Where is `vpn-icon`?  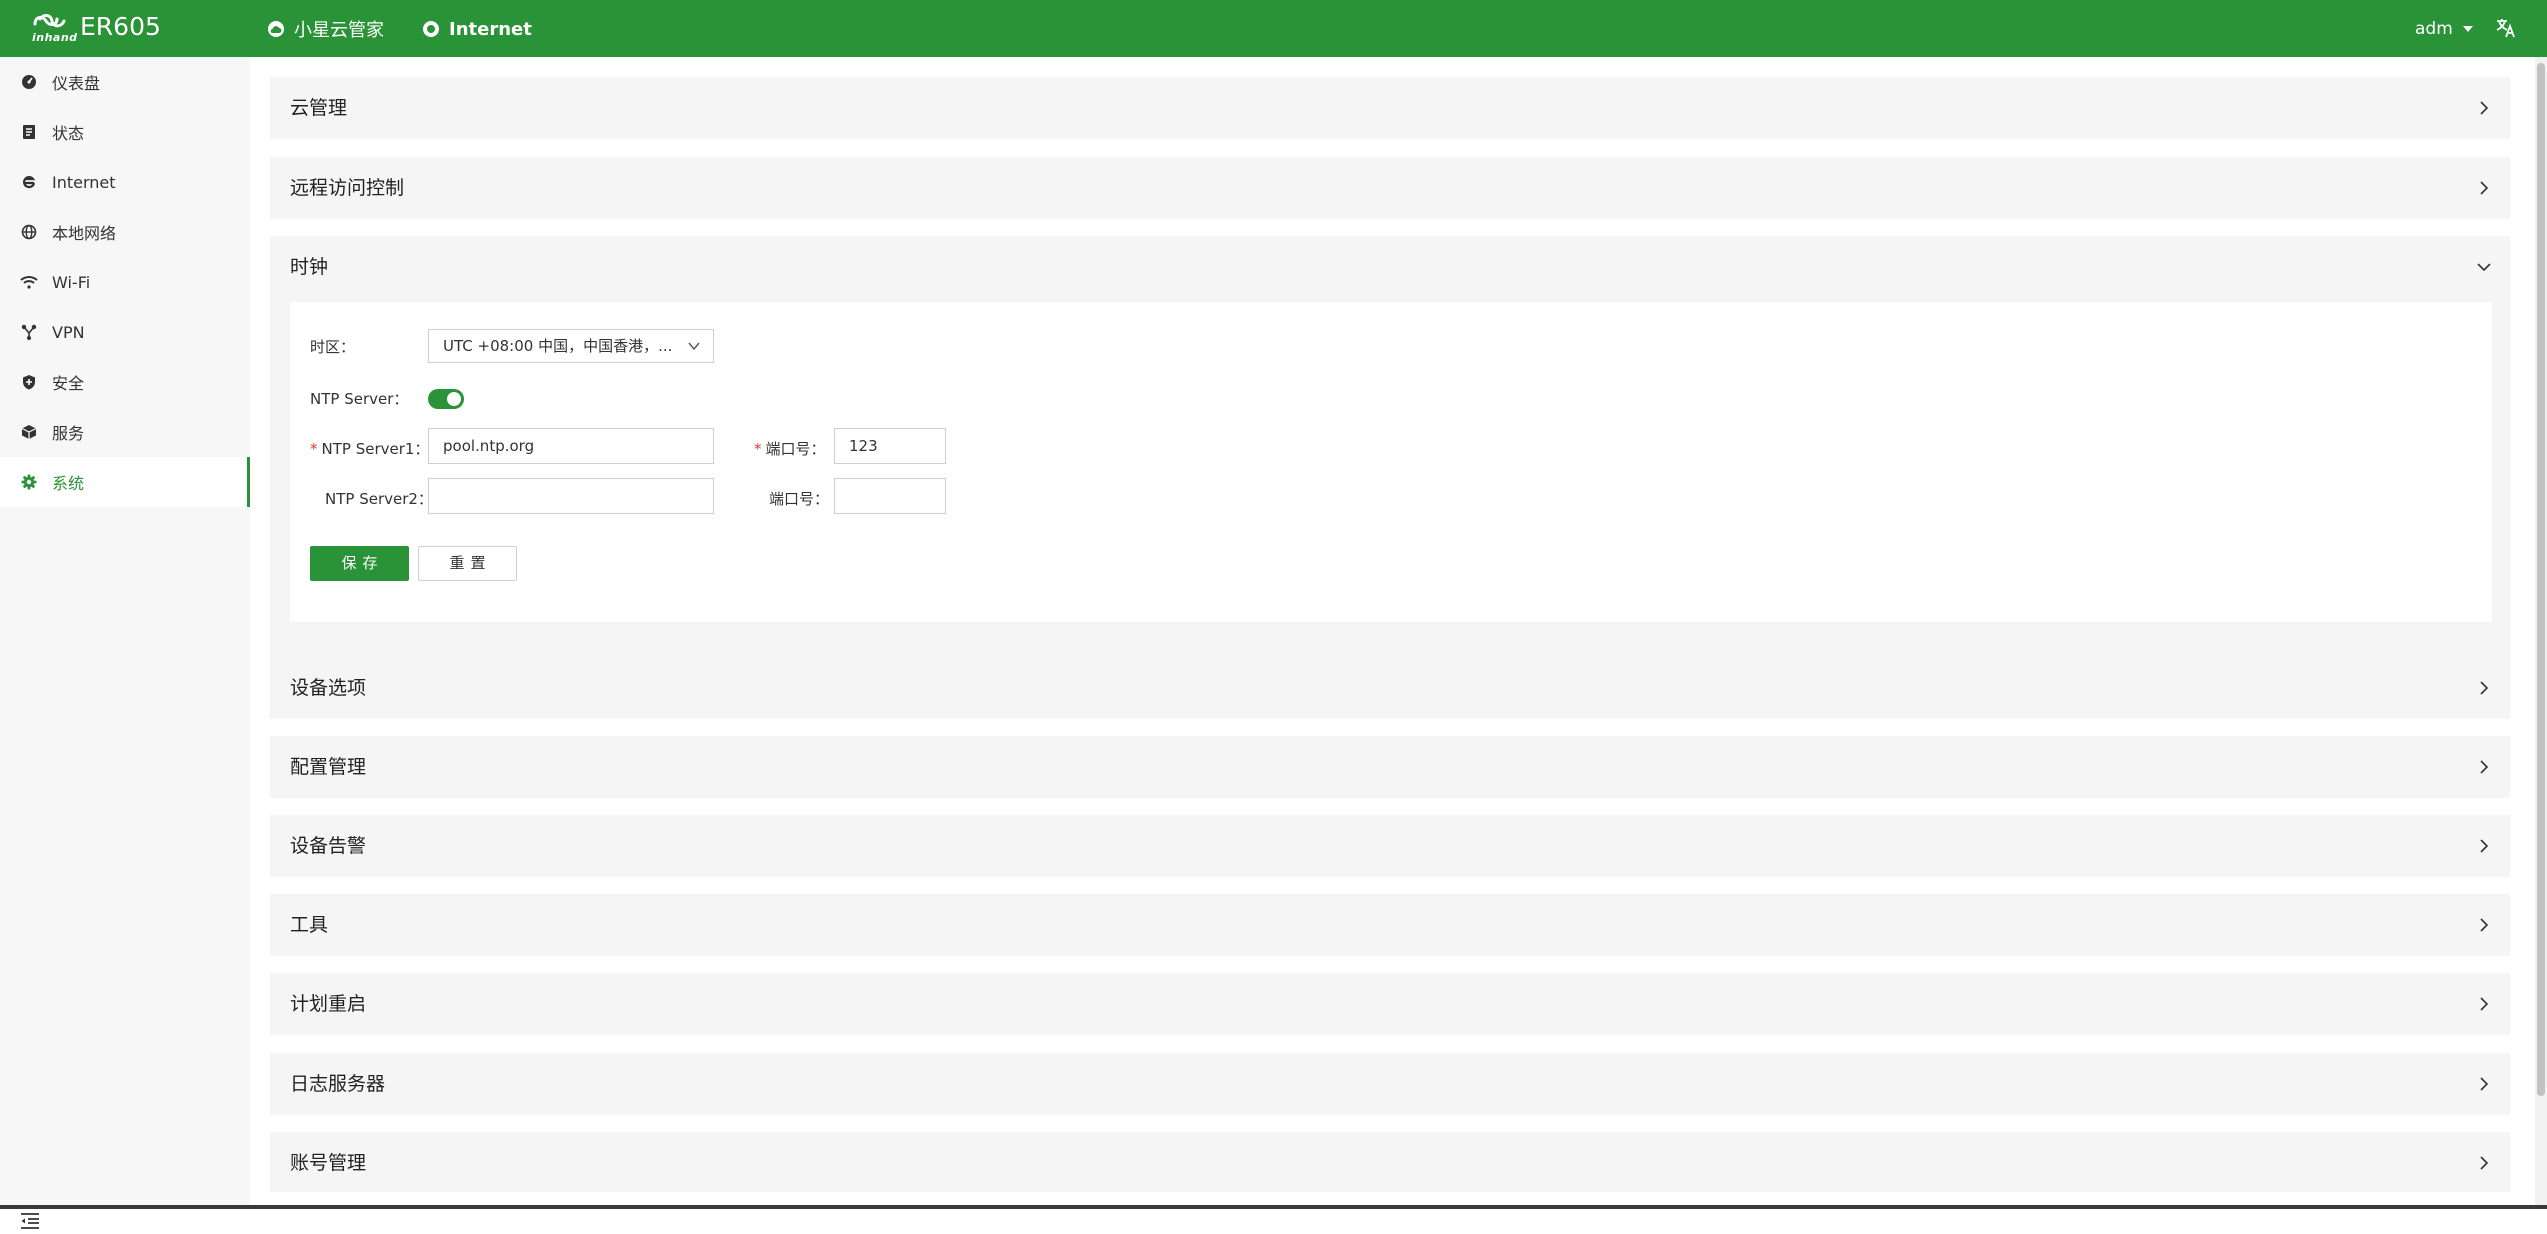
vpn-icon is located at coordinates (29, 332).